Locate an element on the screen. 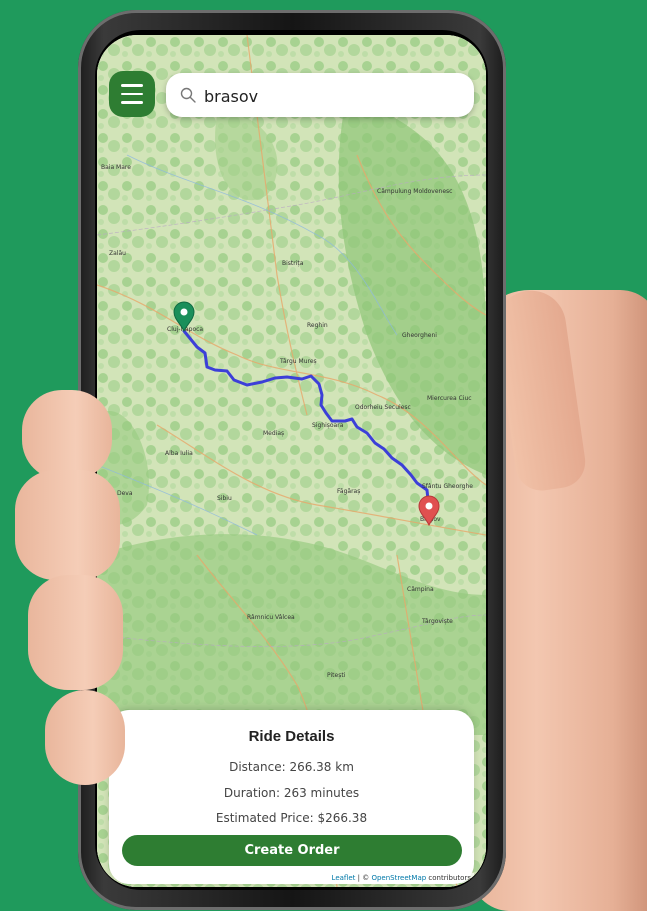 This screenshot has height=911, width=647. label-pitesti: Pitești is located at coordinates (336, 675).